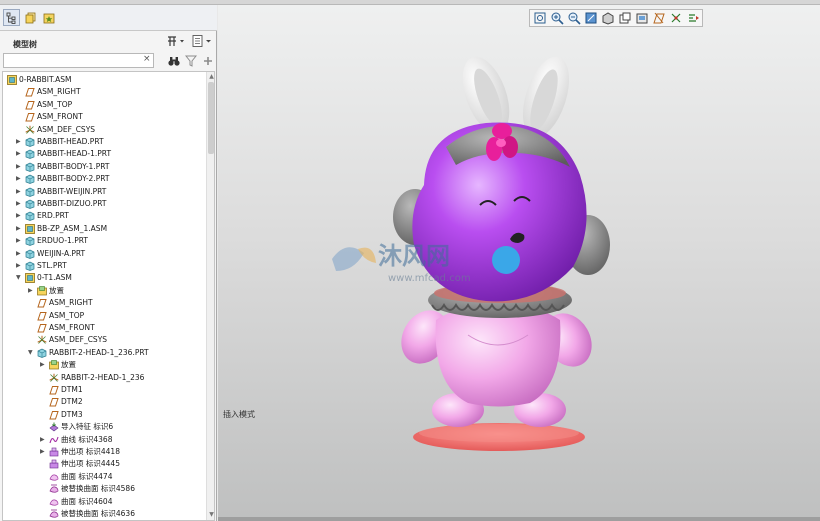 The height and width of the screenshot is (521, 820). Describe the element at coordinates (191, 61) in the screenshot. I see `filter-funnel-icon` at that location.